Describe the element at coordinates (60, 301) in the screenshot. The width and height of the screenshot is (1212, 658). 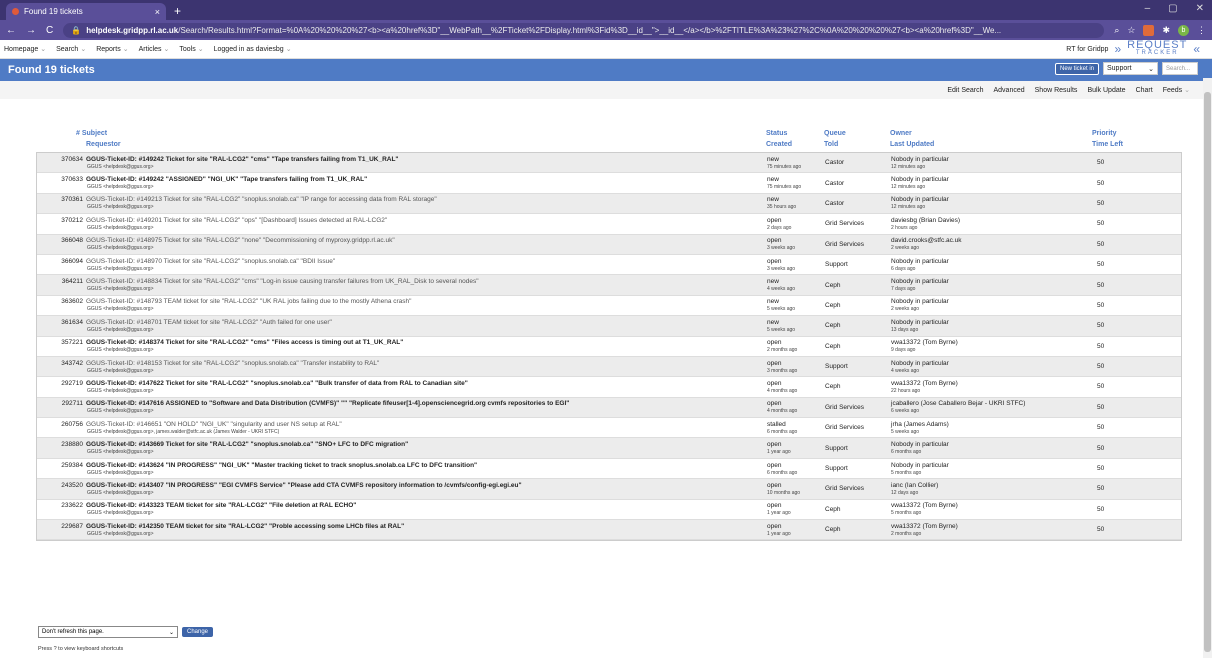
I see `ticket-id: 363602` at that location.